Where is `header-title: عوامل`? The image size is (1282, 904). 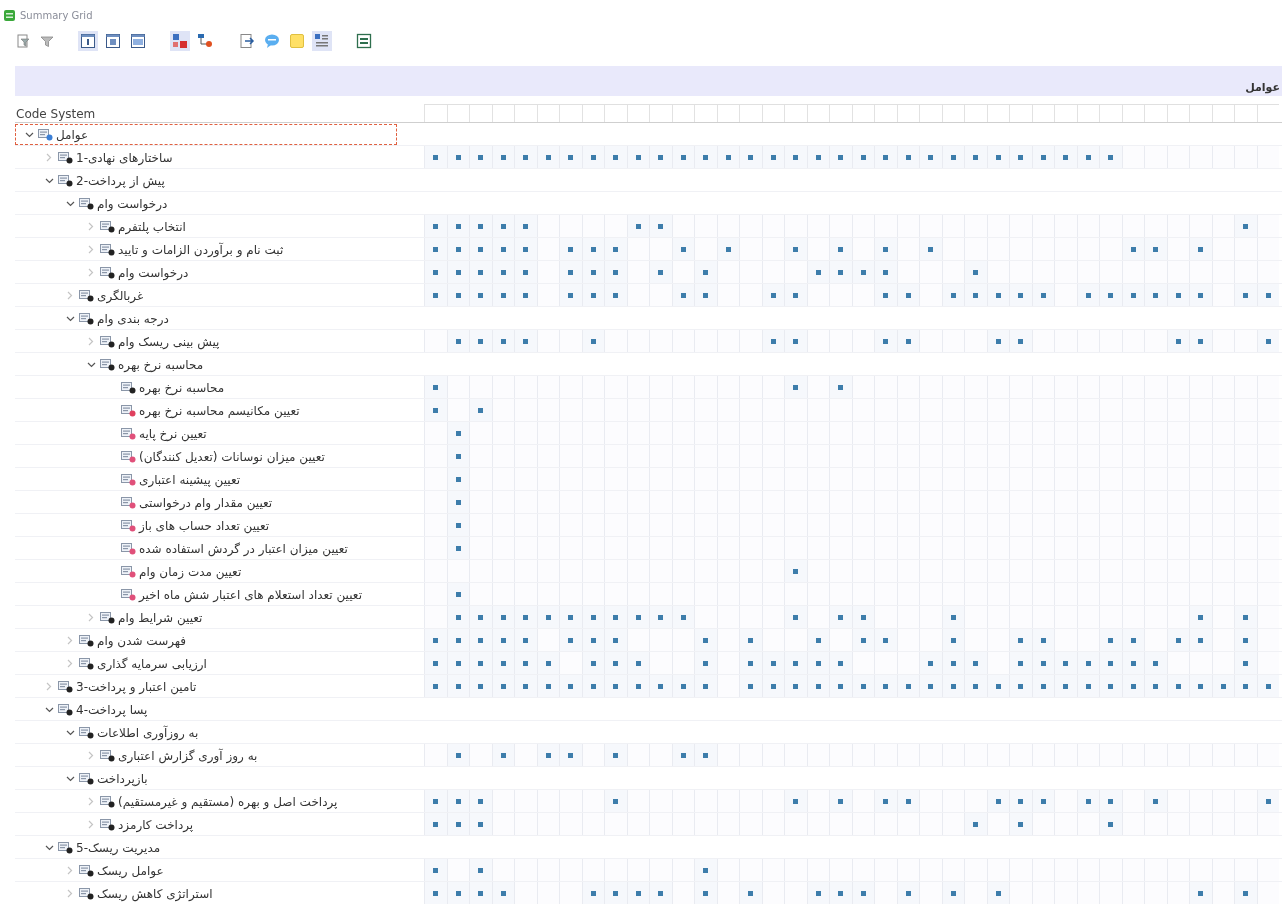 header-title: عوامل is located at coordinates (1262, 88).